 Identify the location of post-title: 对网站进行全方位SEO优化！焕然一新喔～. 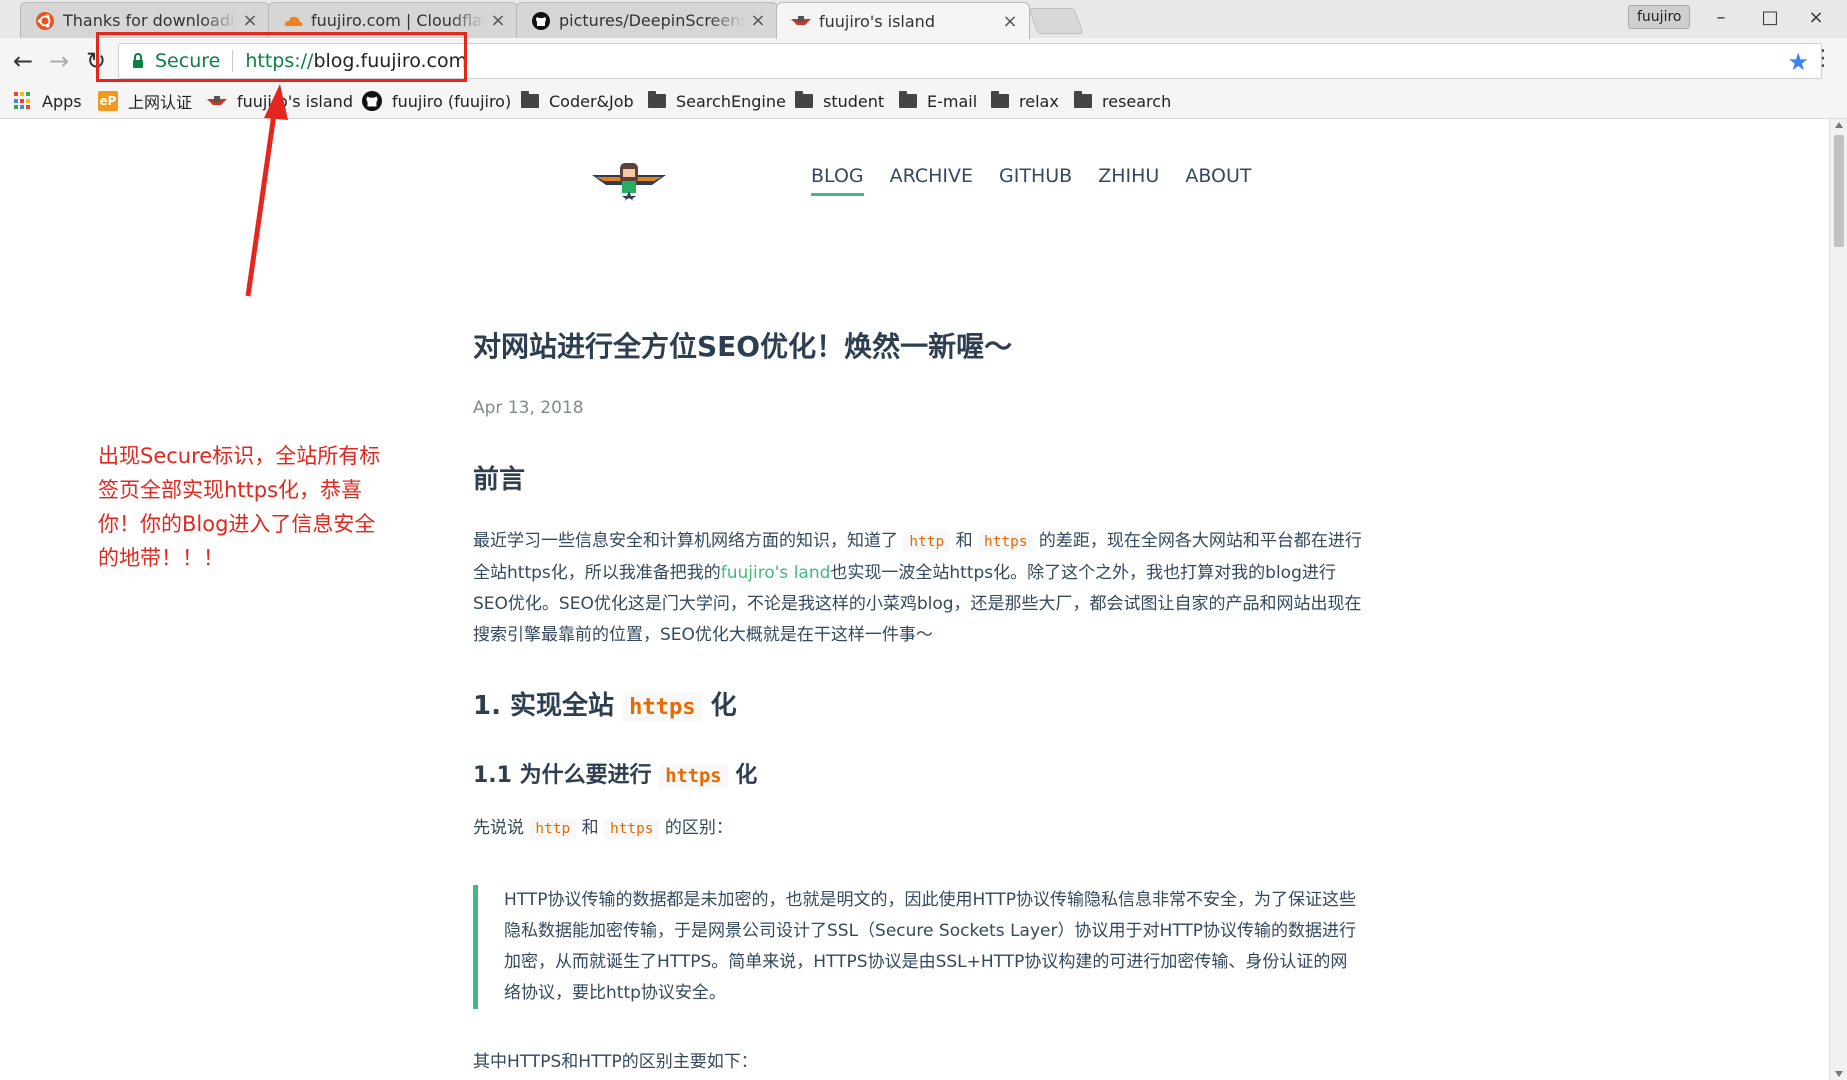
(743, 346).